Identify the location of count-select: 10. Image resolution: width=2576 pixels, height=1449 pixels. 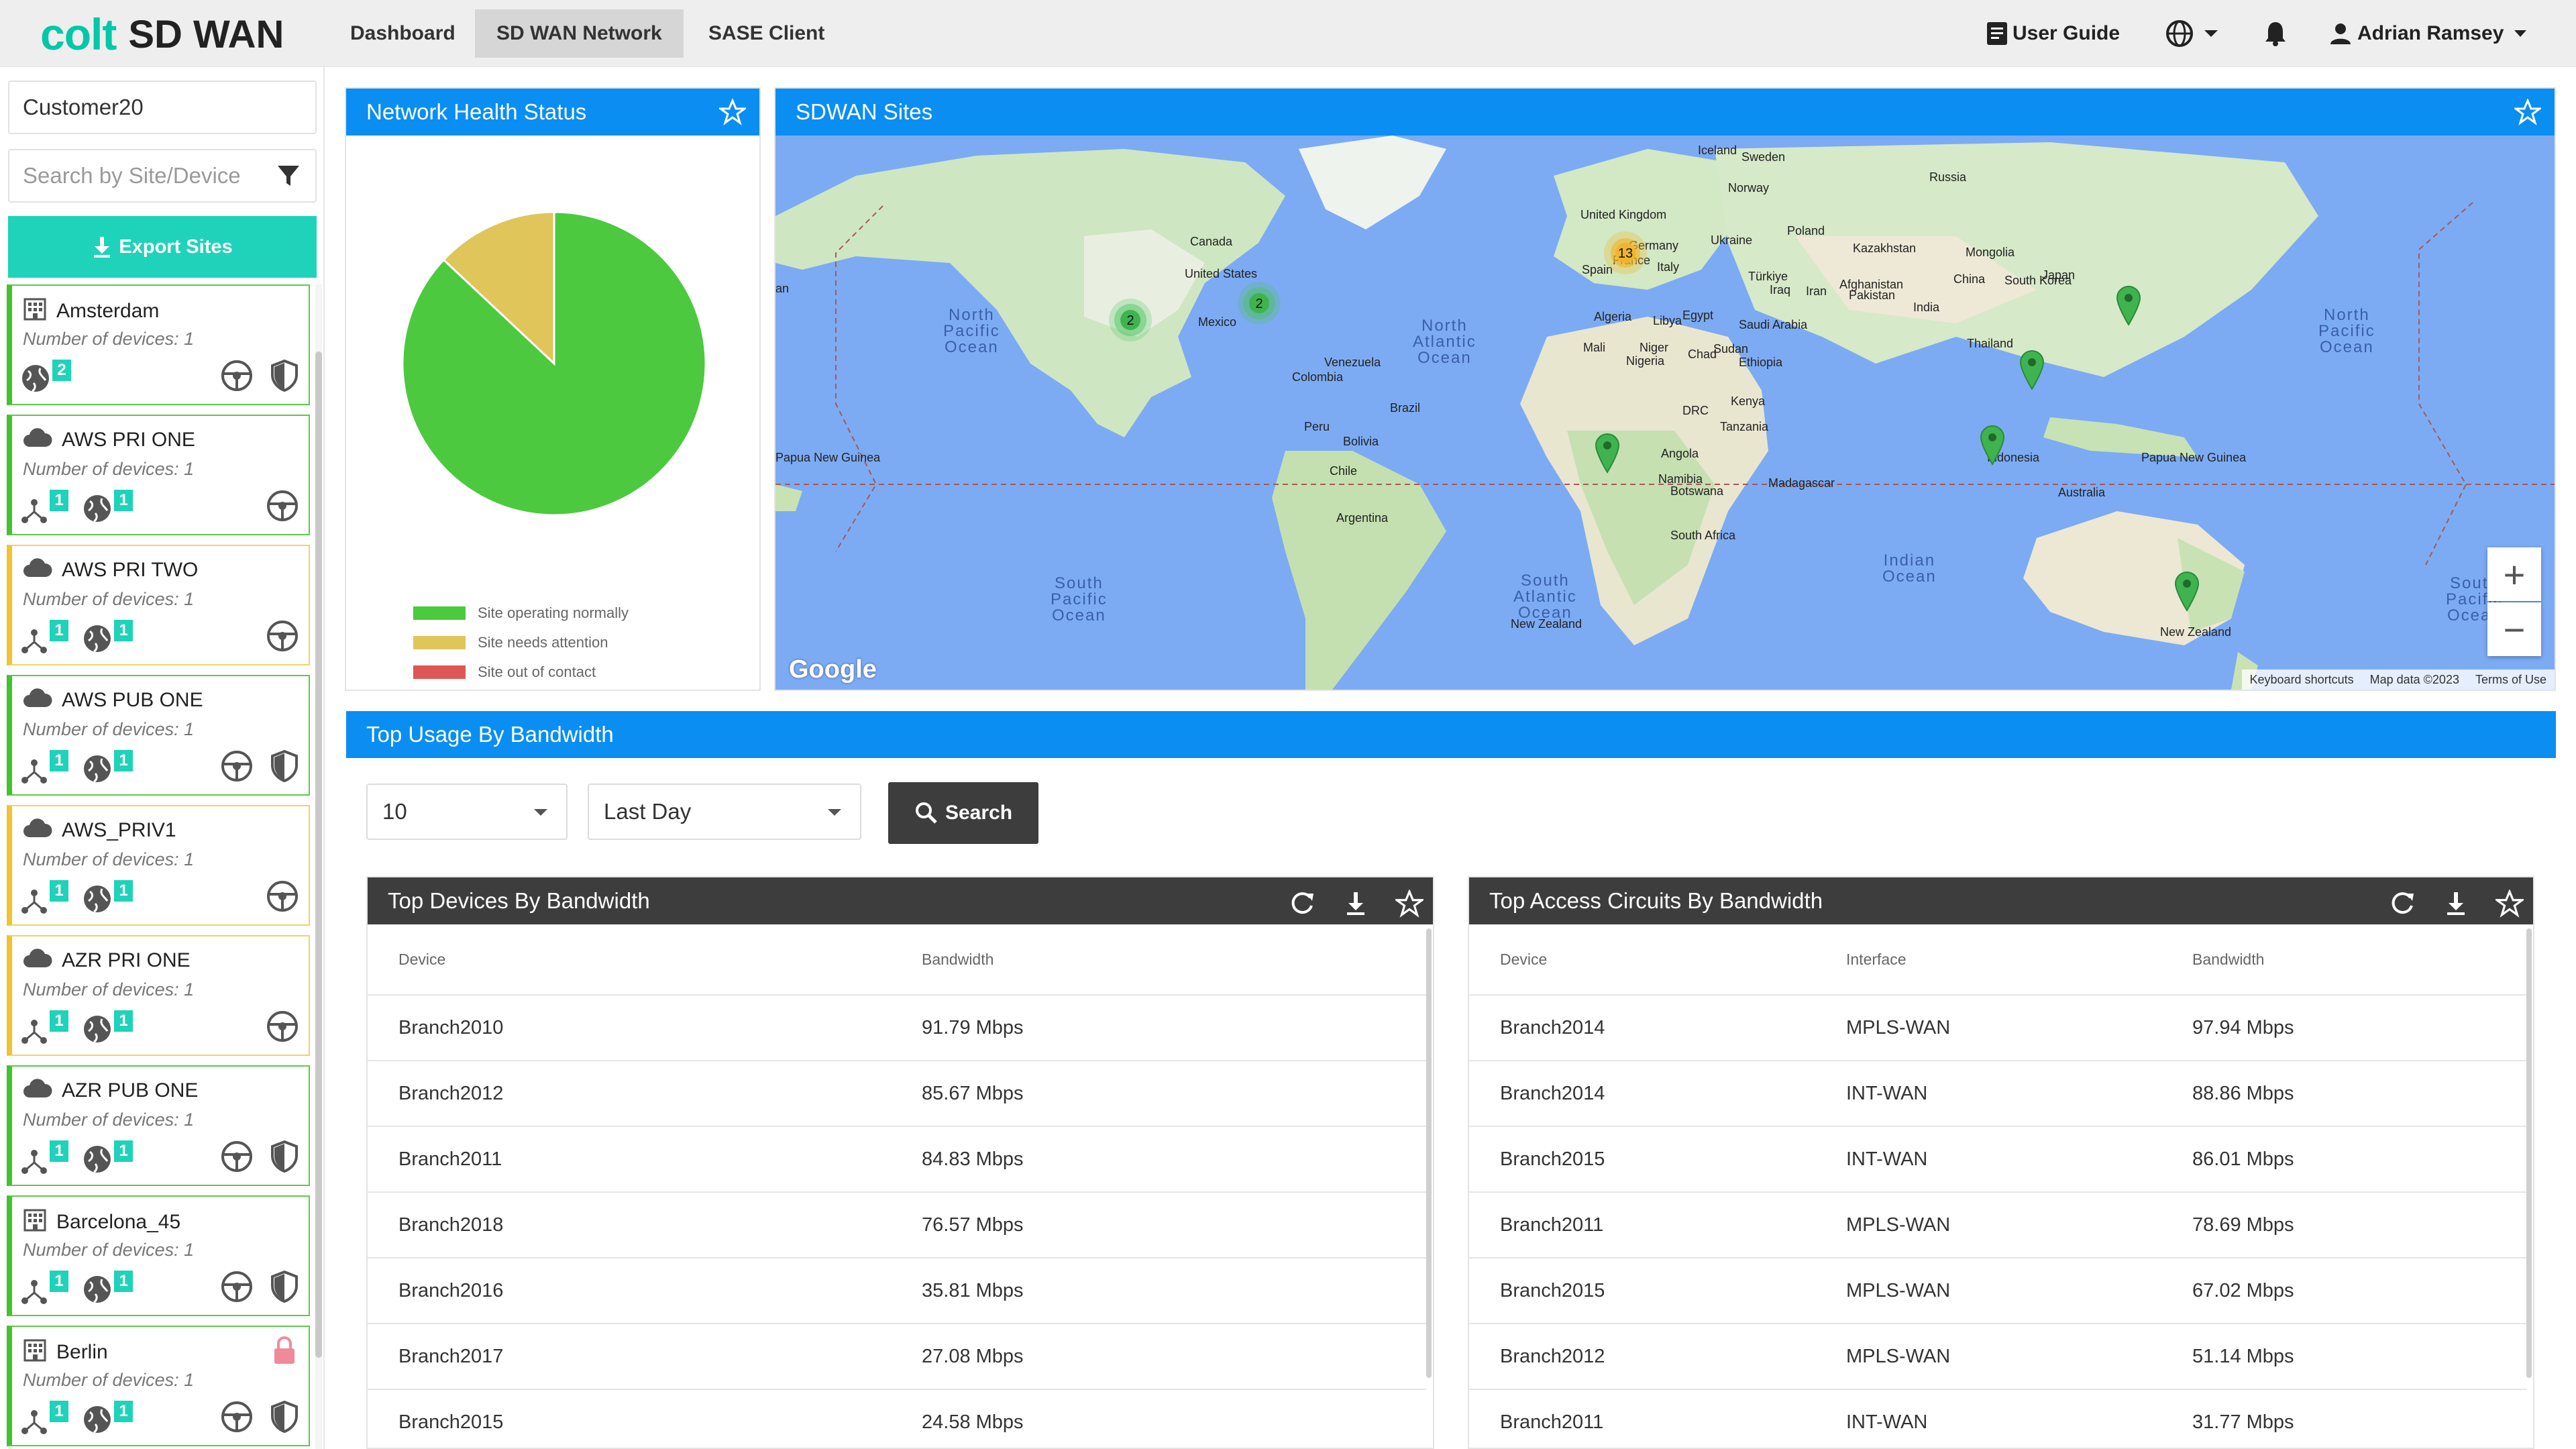
(467, 812).